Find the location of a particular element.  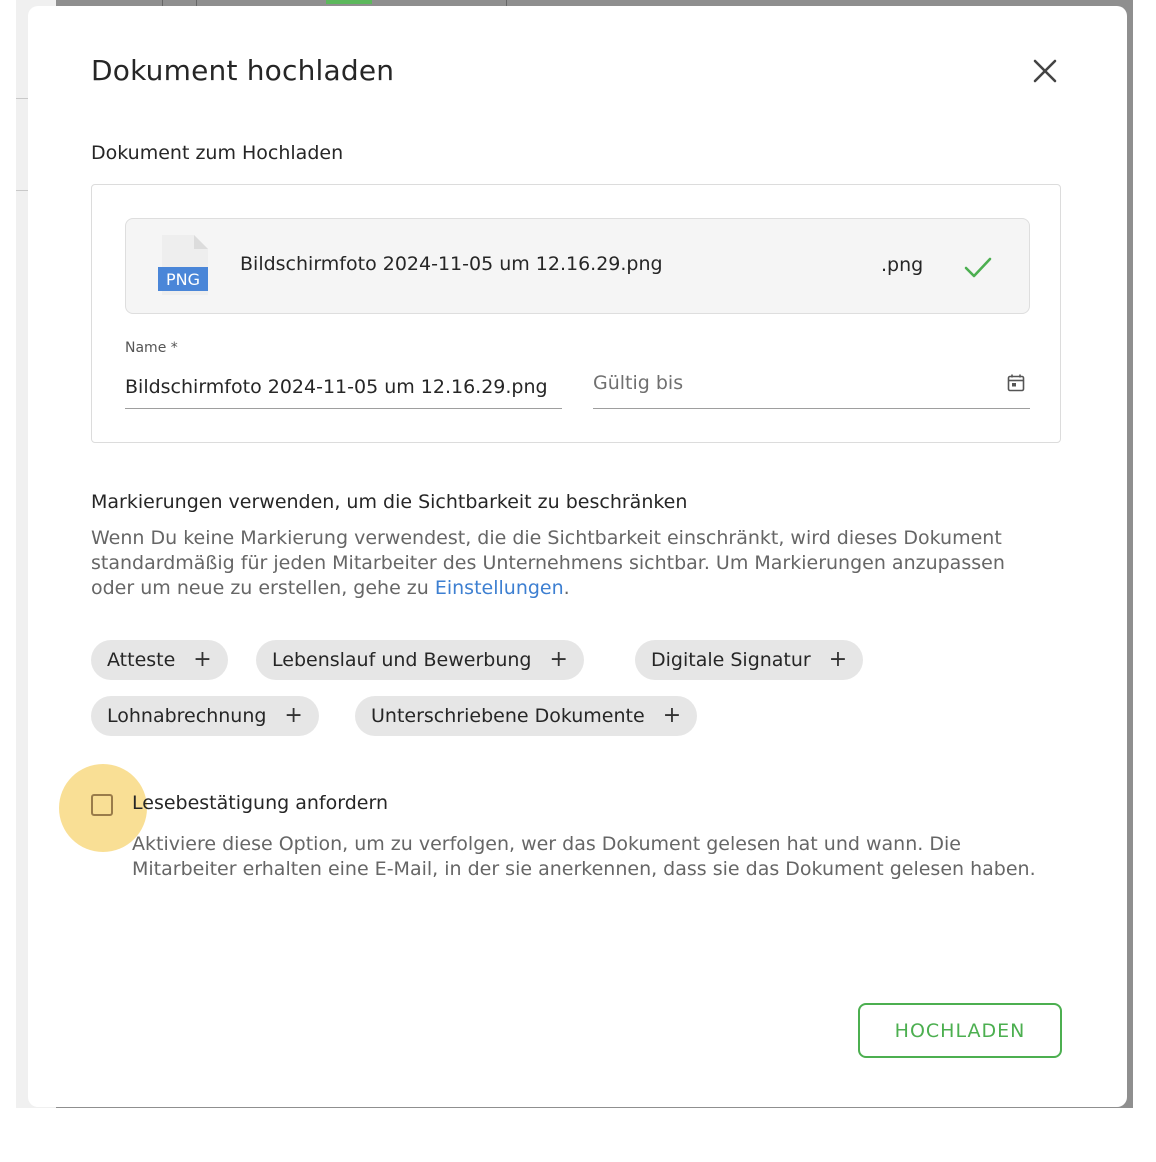

dialog-title: Dokument hochladen is located at coordinates (243, 70).